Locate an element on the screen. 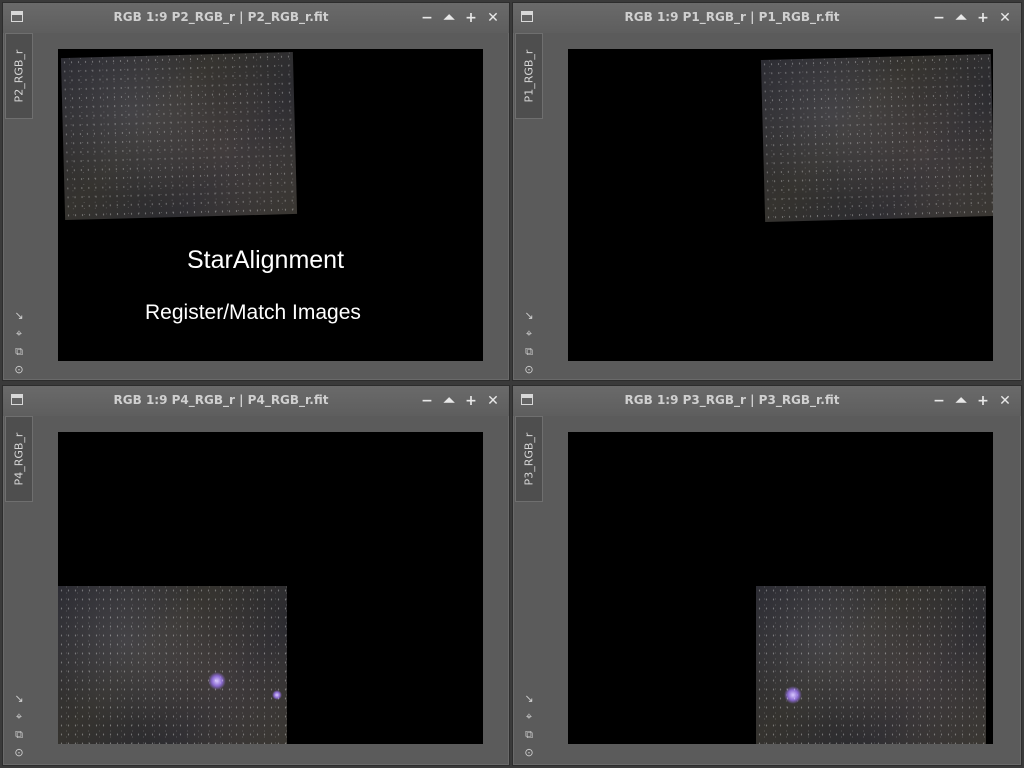  window-title: RGB 1:9 P1_RGB_r | P1_RGB_r.fit is located at coordinates (732, 17).